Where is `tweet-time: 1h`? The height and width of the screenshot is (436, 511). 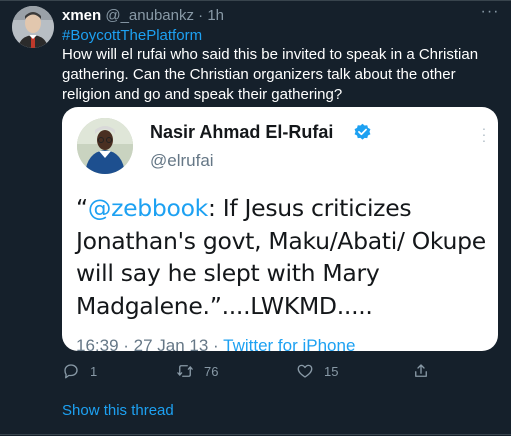 tweet-time: 1h is located at coordinates (215, 15).